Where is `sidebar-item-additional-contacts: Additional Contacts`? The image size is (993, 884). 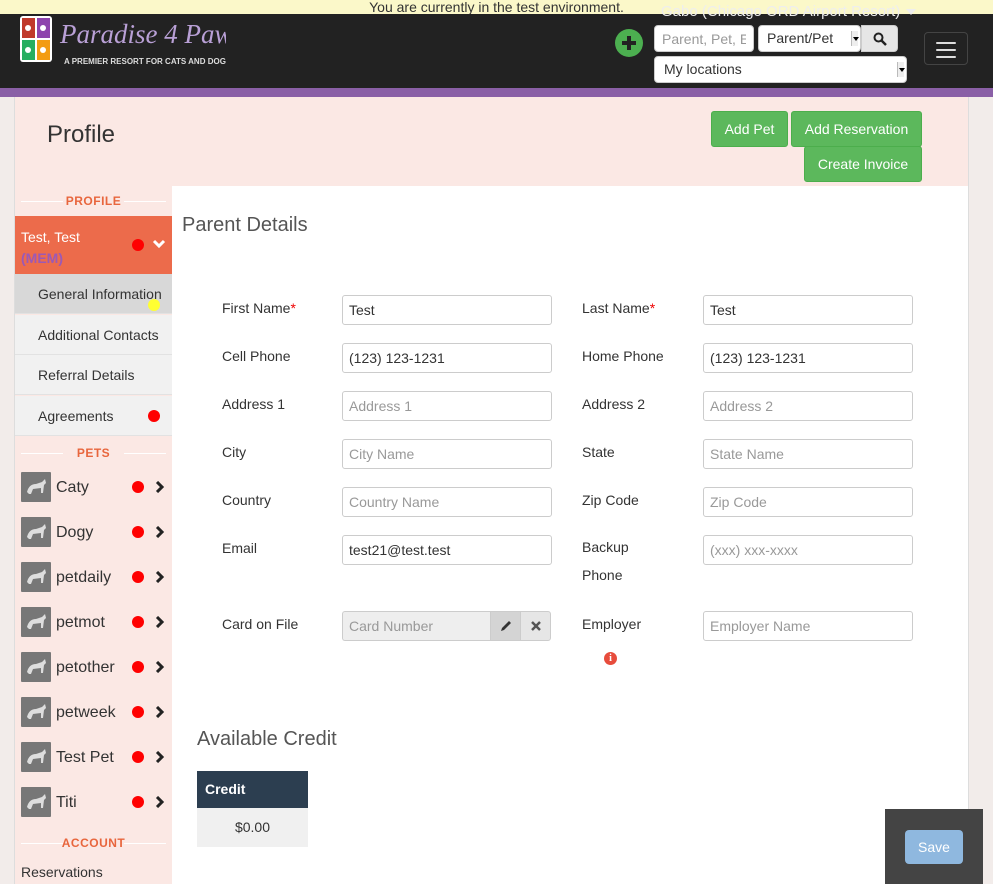
sidebar-item-additional-contacts: Additional Contacts is located at coordinates (93, 335).